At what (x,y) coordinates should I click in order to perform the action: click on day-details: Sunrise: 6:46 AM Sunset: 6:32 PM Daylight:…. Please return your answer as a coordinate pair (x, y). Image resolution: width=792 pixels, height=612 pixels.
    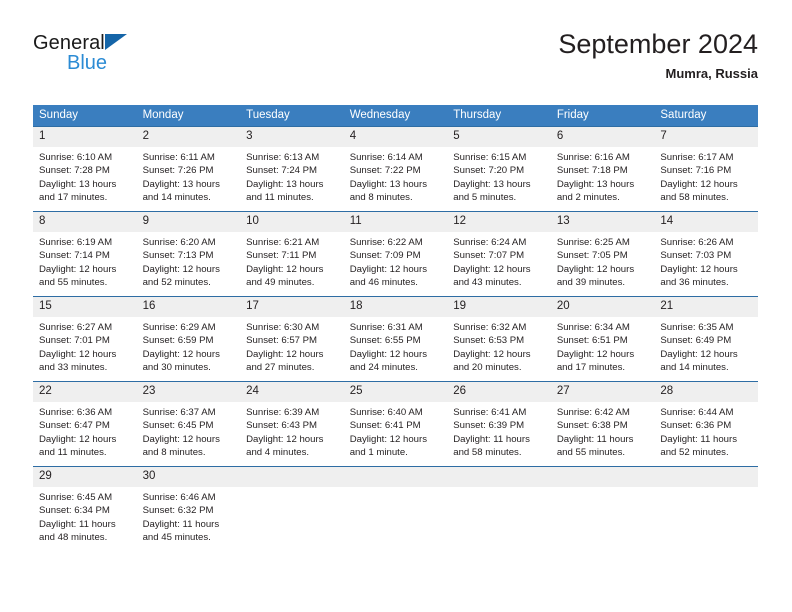
    Looking at the image, I should click on (189, 516).